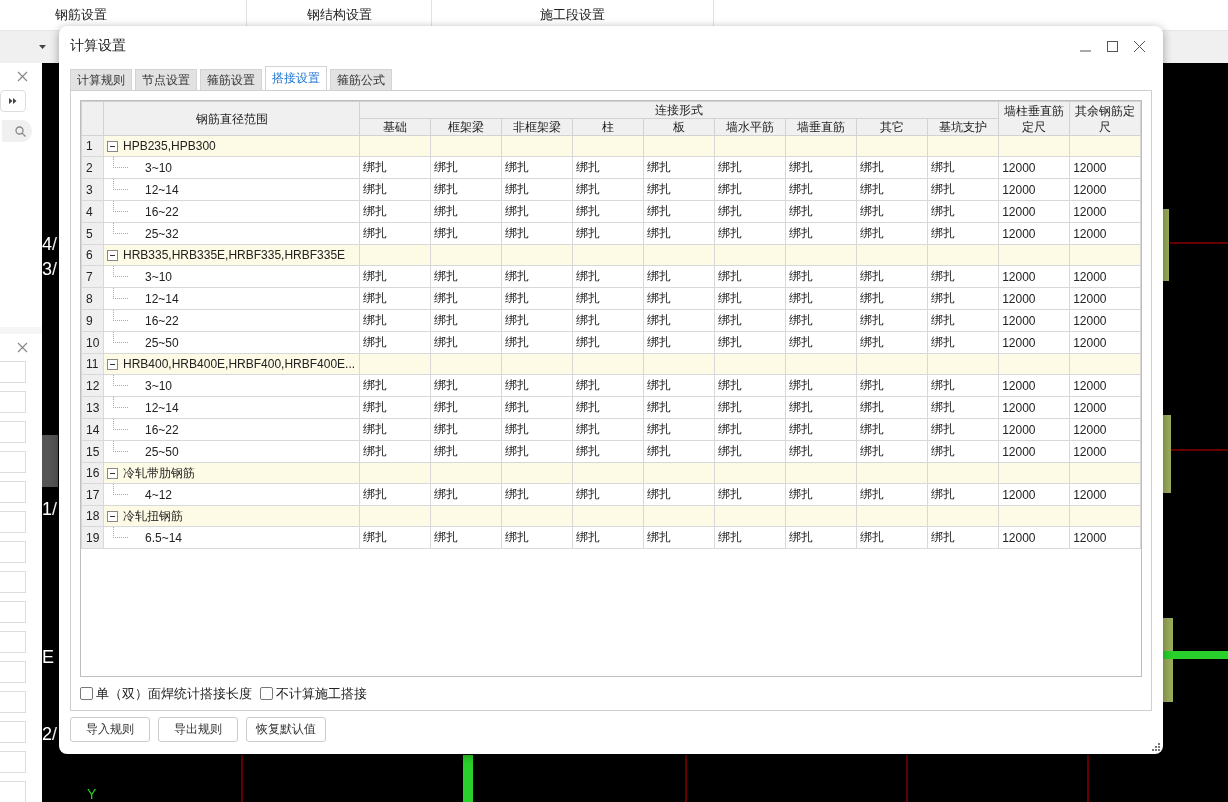 The width and height of the screenshot is (1228, 802). What do you see at coordinates (92, 385) in the screenshot?
I see `row-number: 12` at bounding box center [92, 385].